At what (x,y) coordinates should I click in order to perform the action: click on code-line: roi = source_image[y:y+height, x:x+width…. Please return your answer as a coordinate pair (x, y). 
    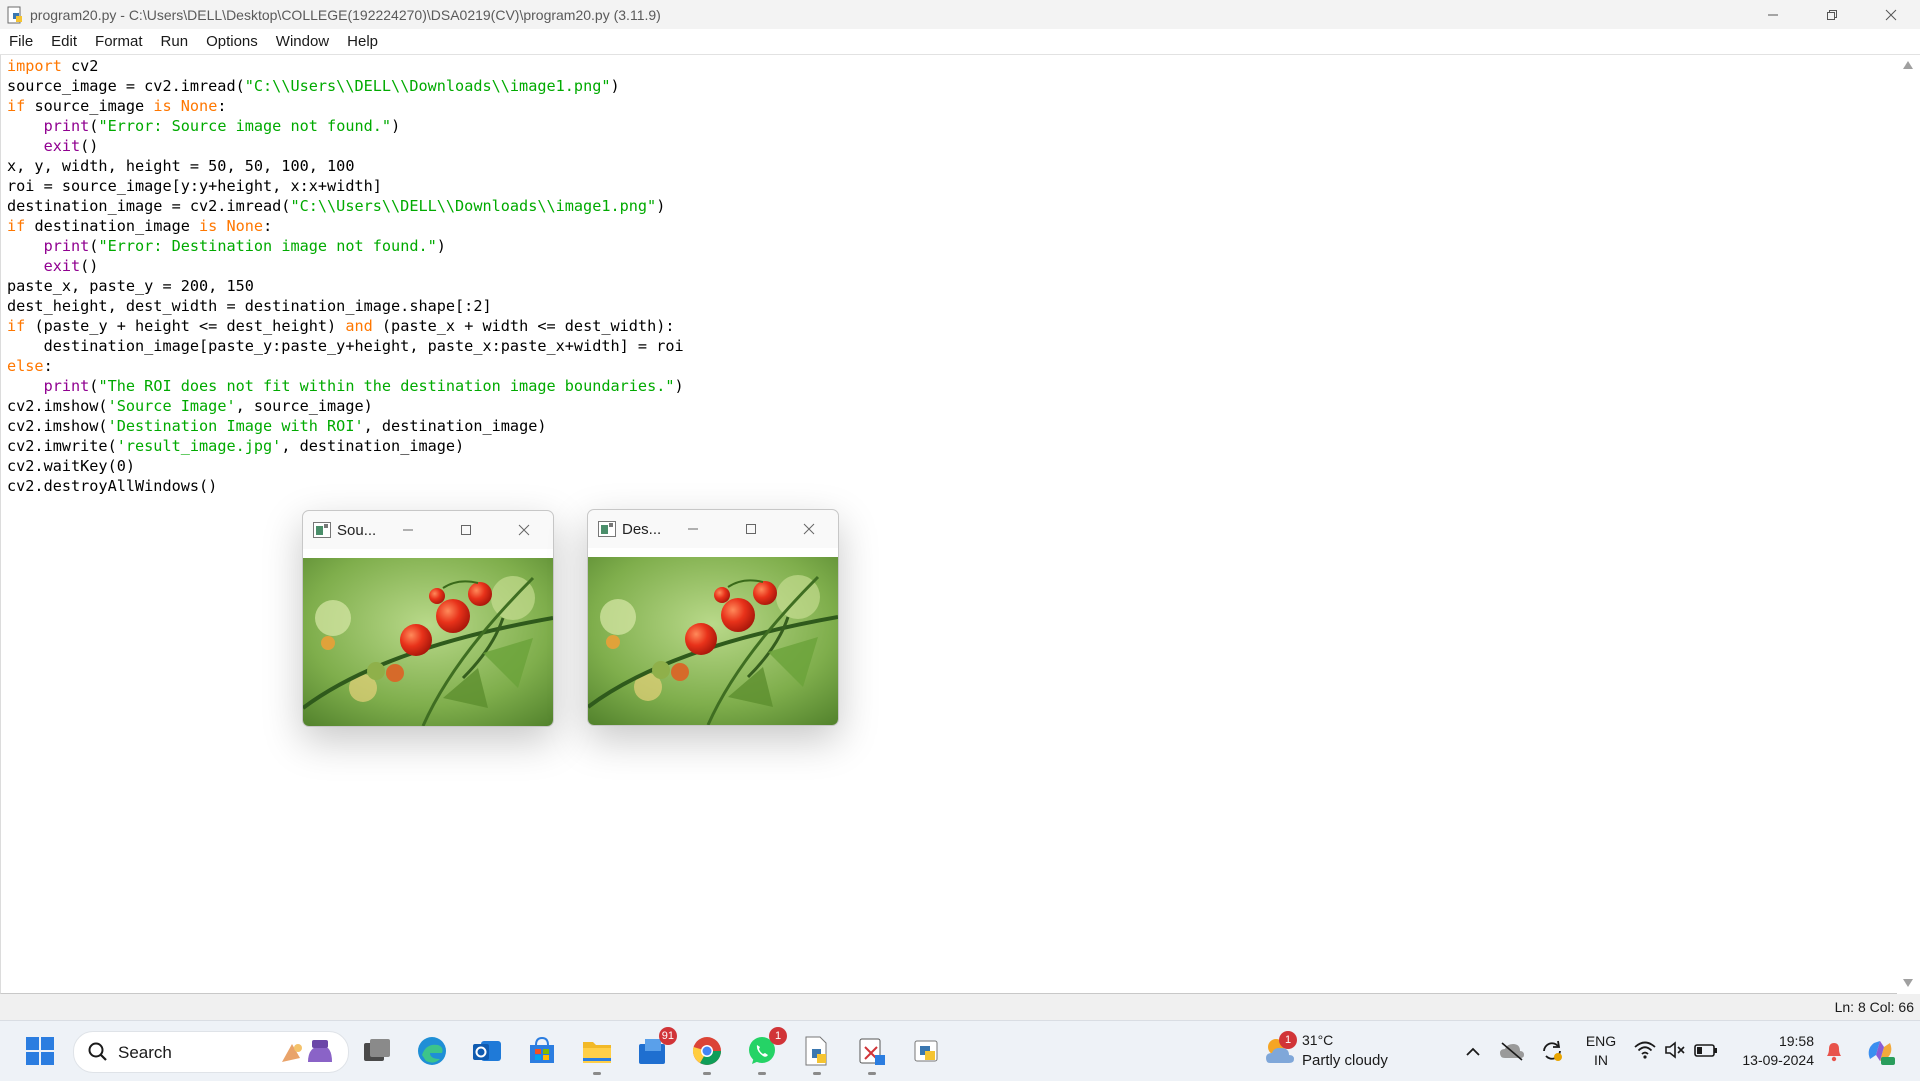
    Looking at the image, I should click on (345, 186).